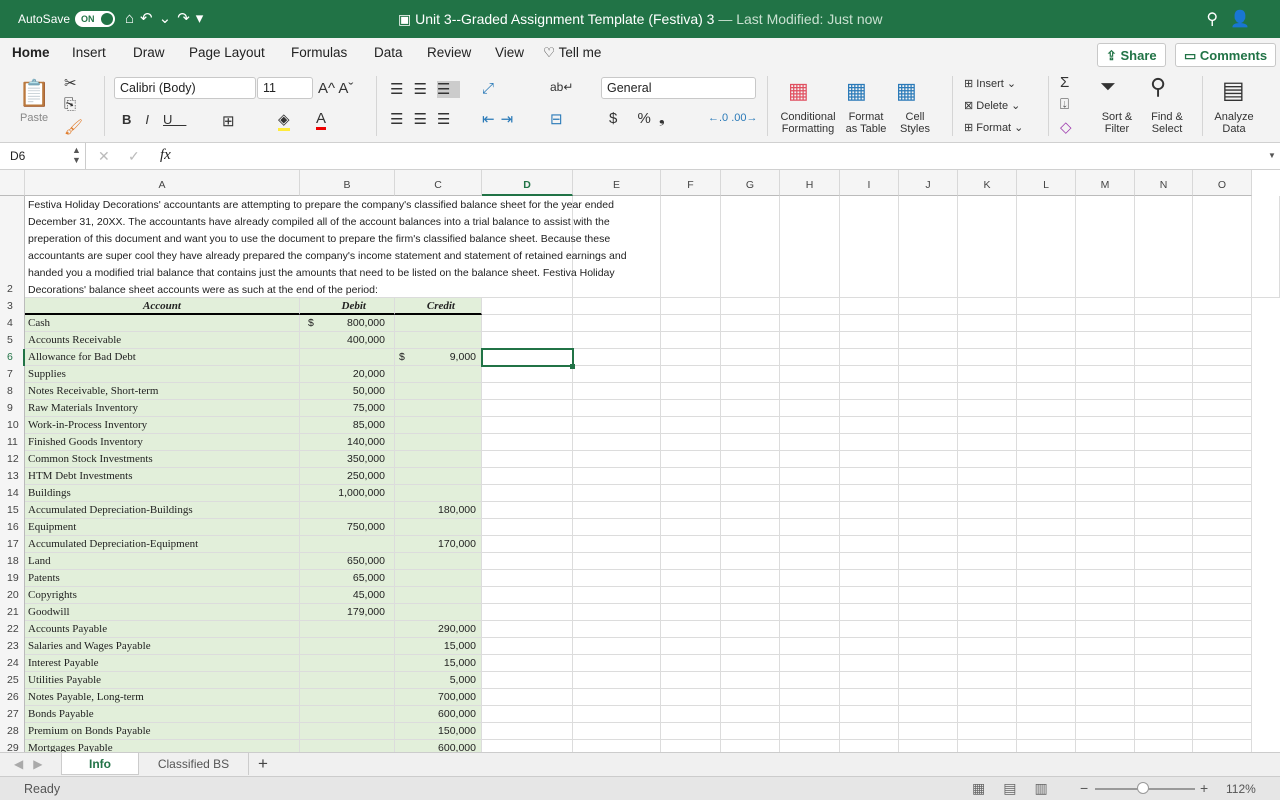 The image size is (1280, 800). What do you see at coordinates (12, 680) in the screenshot?
I see `row-header: 25` at bounding box center [12, 680].